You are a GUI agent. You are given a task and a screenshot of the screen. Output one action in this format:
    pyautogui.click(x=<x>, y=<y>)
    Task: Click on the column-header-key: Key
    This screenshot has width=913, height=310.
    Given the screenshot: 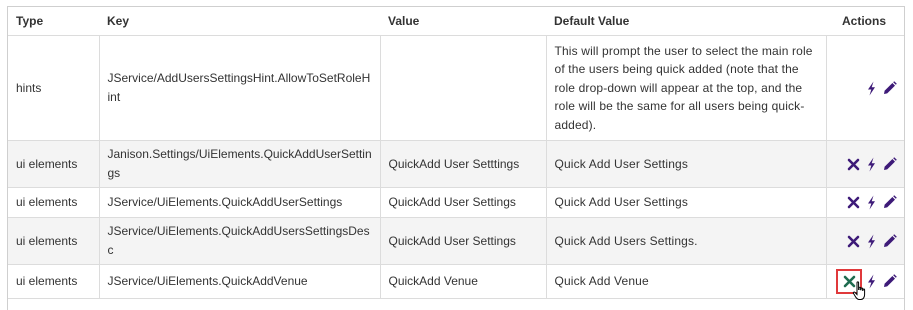 What is the action you would take?
    pyautogui.click(x=239, y=21)
    